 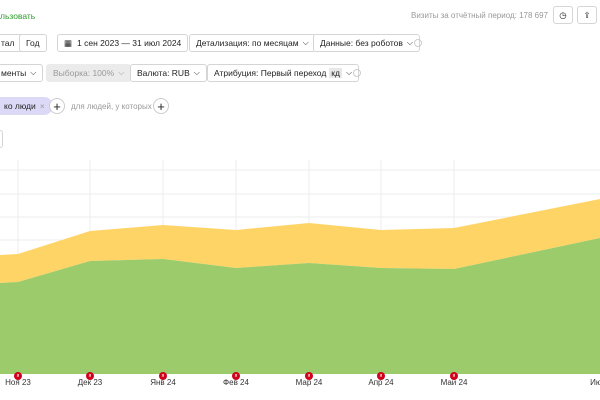 What do you see at coordinates (68, 42) in the screenshot?
I see `calendar-icon: ▦` at bounding box center [68, 42].